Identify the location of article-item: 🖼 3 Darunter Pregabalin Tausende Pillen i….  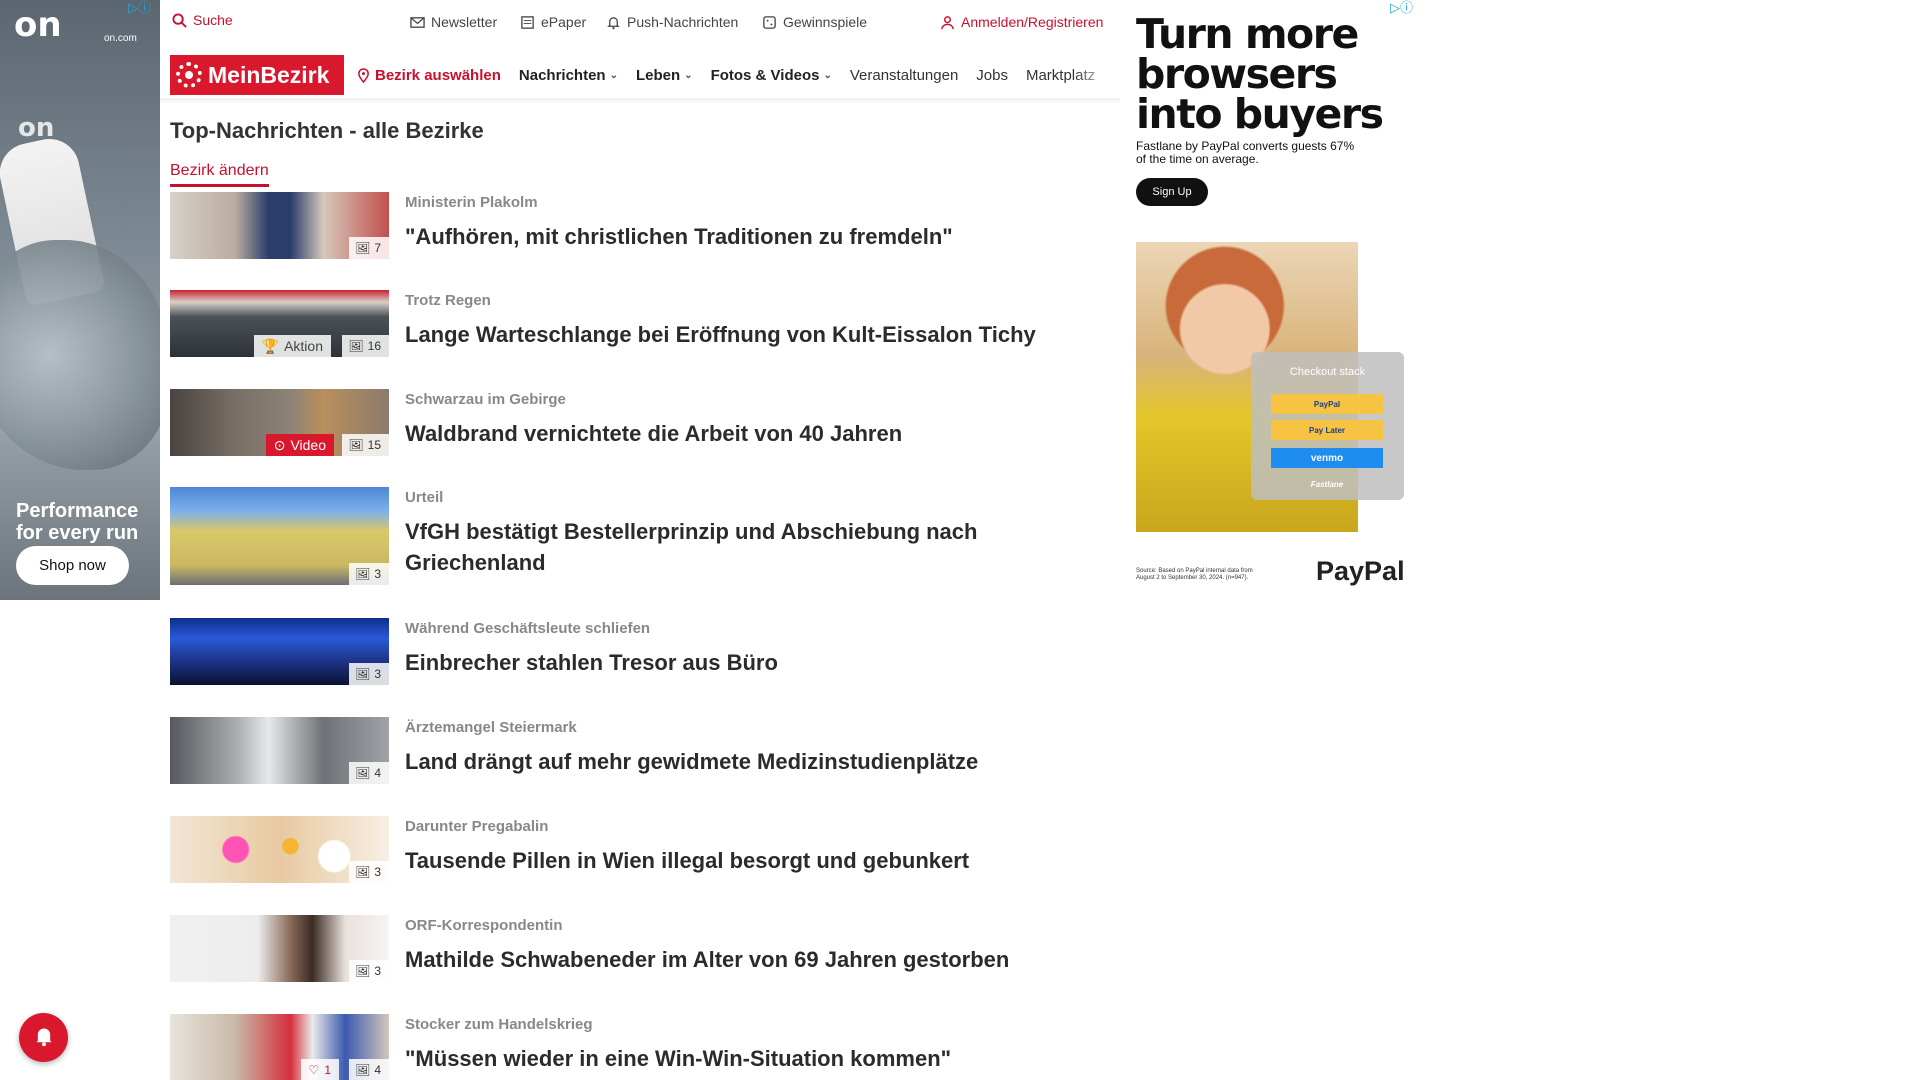
(642, 865).